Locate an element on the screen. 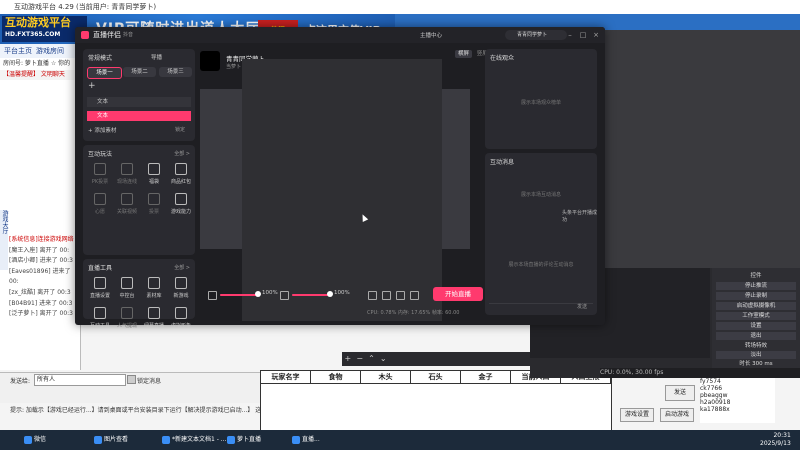 Image resolution: width=800 pixels, height=450 pixels. player-item: fy7574 is located at coordinates (737, 381).